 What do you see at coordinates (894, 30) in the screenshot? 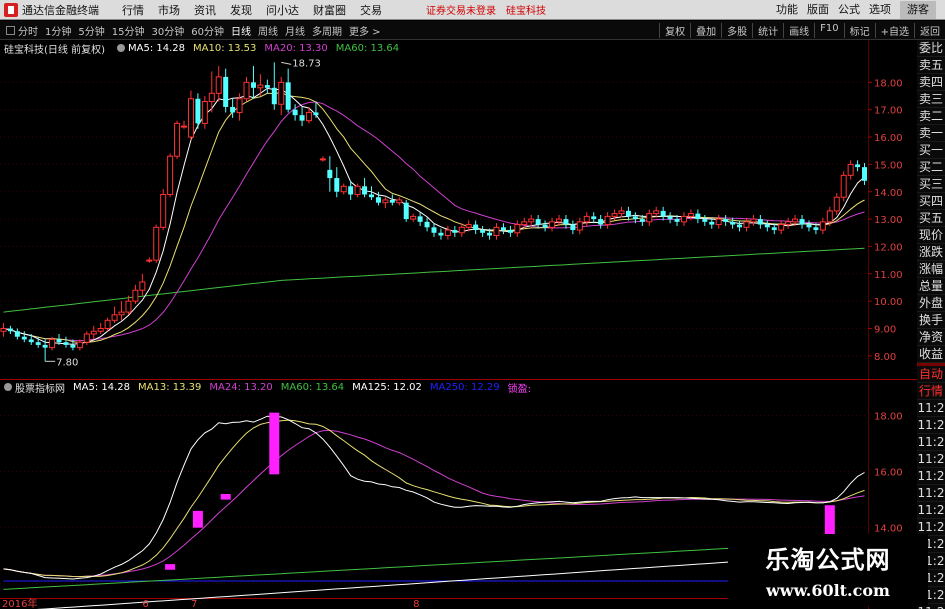
I see `tool-add-watchlist: +自选` at bounding box center [894, 30].